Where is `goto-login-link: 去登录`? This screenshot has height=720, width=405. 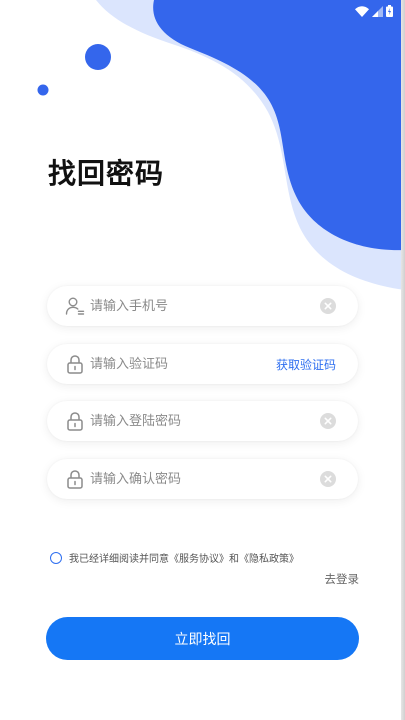
goto-login-link: 去登录 is located at coordinates (342, 579).